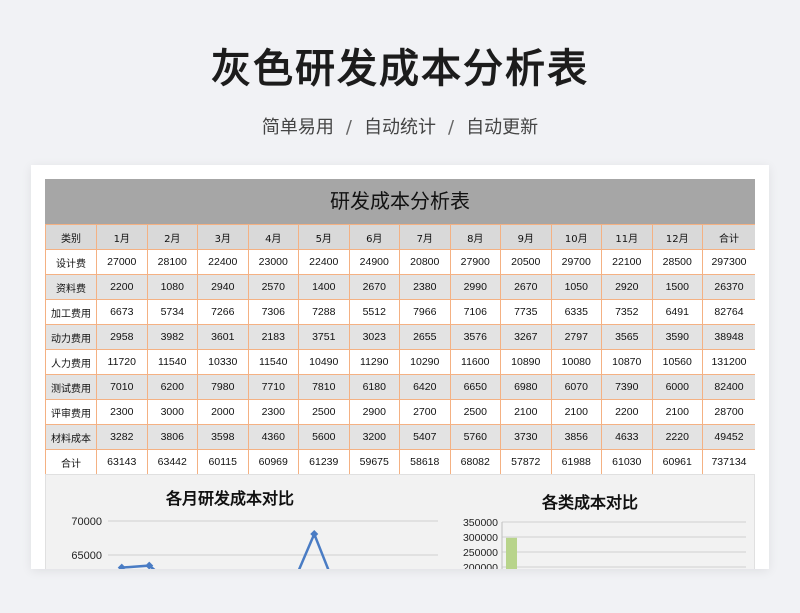  What do you see at coordinates (677, 387) in the screenshot?
I see `value-cell: 6000` at bounding box center [677, 387].